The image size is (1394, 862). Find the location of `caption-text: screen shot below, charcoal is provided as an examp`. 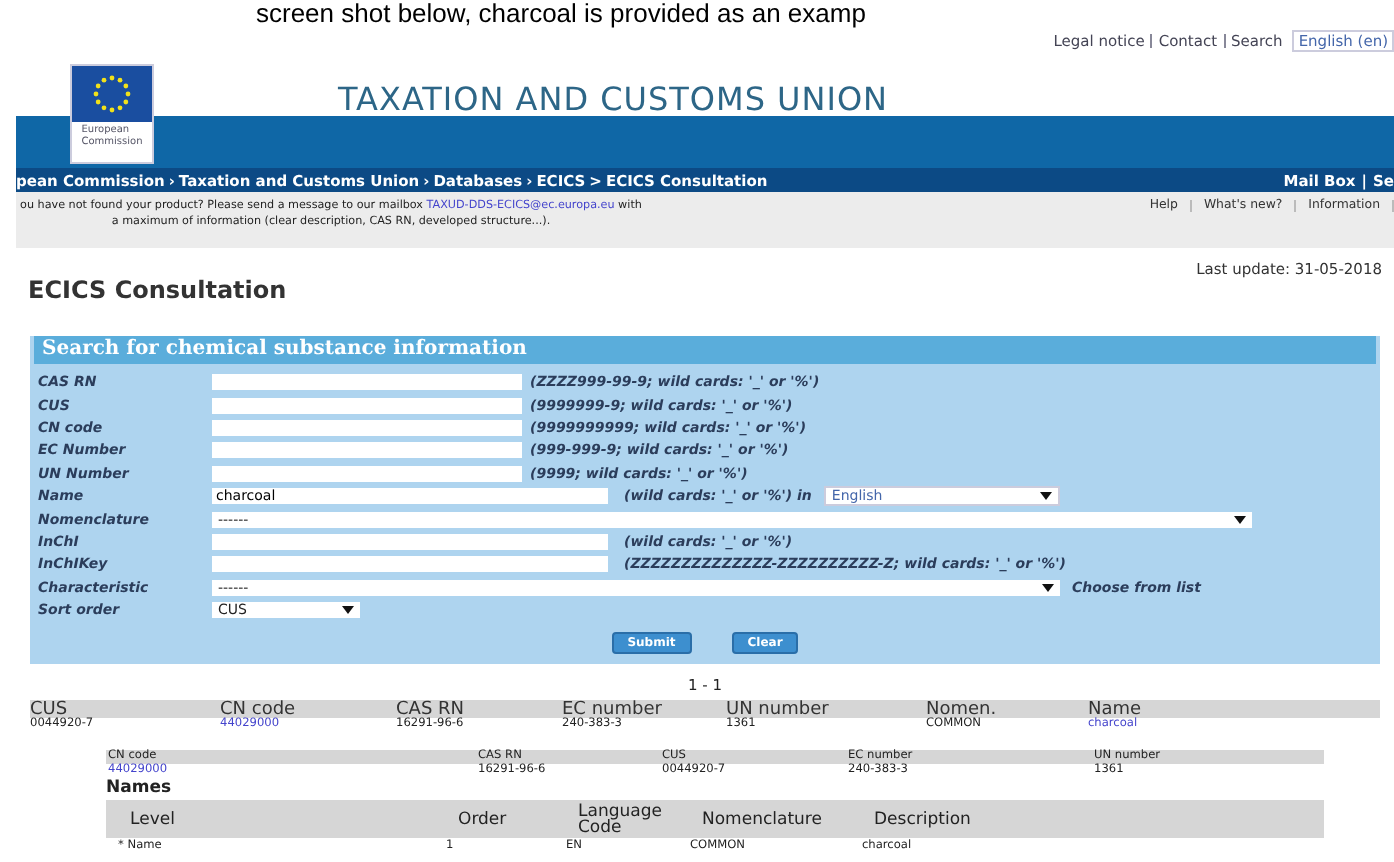

caption-text: screen shot below, charcoal is provided as an examp is located at coordinates (561, 14).